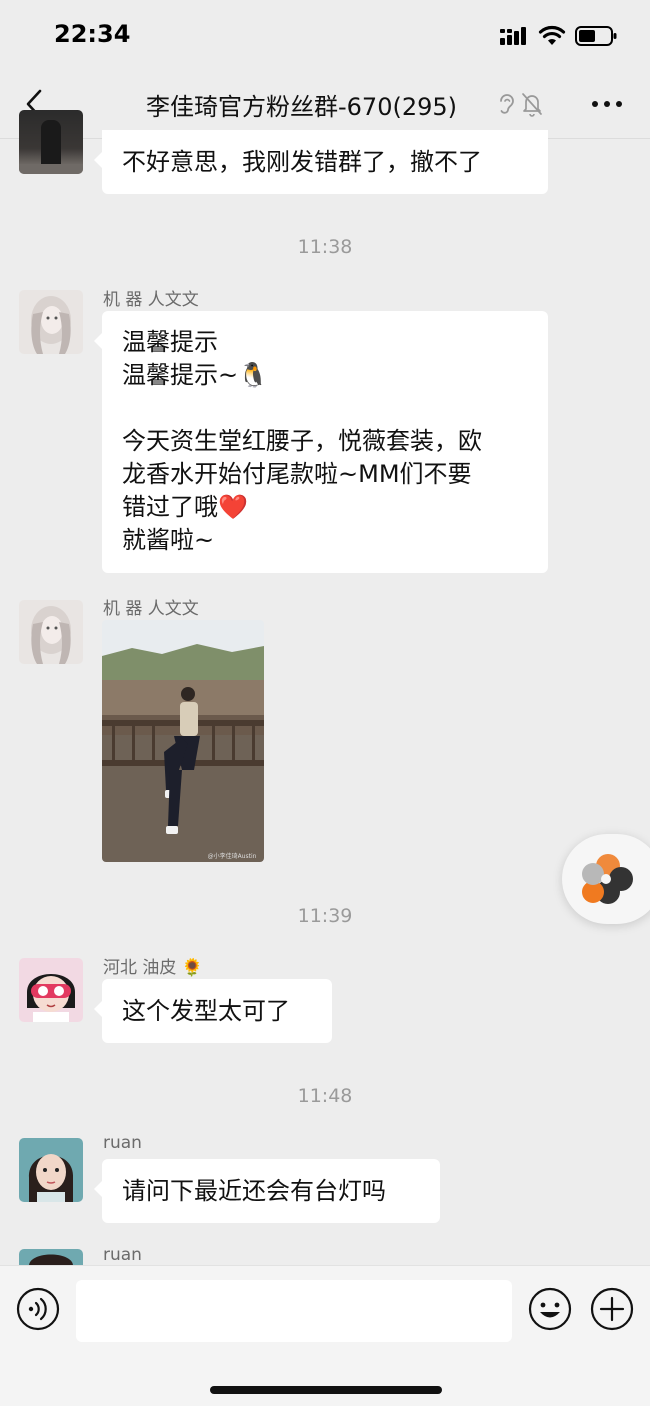 This screenshot has height=1406, width=650. Describe the element at coordinates (552, 35) in the screenshot. I see `wifi-icon` at that location.